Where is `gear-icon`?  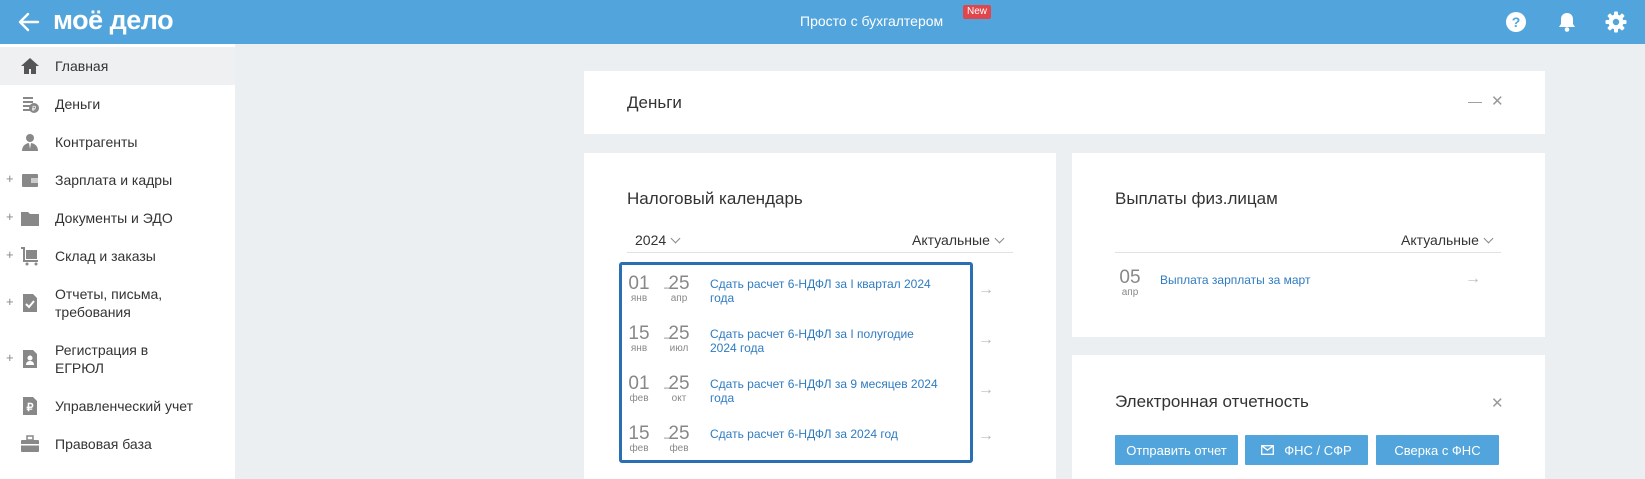
gear-icon is located at coordinates (1616, 22).